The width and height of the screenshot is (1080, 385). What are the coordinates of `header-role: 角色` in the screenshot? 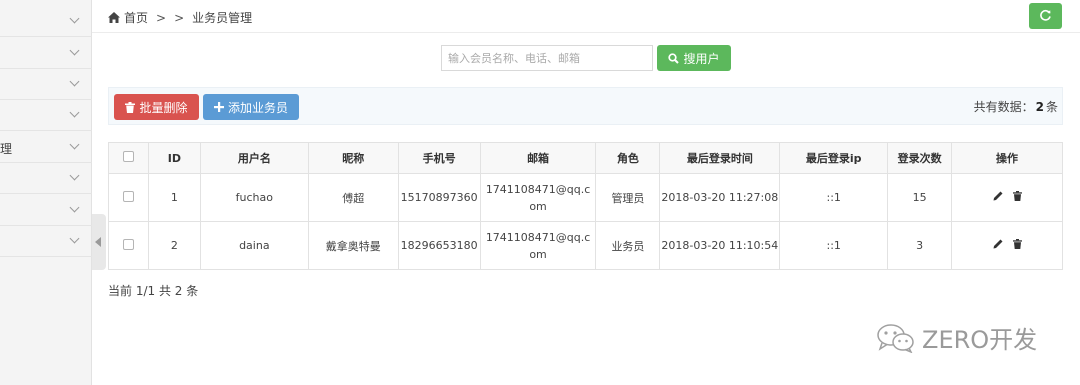 It's located at (628, 158).